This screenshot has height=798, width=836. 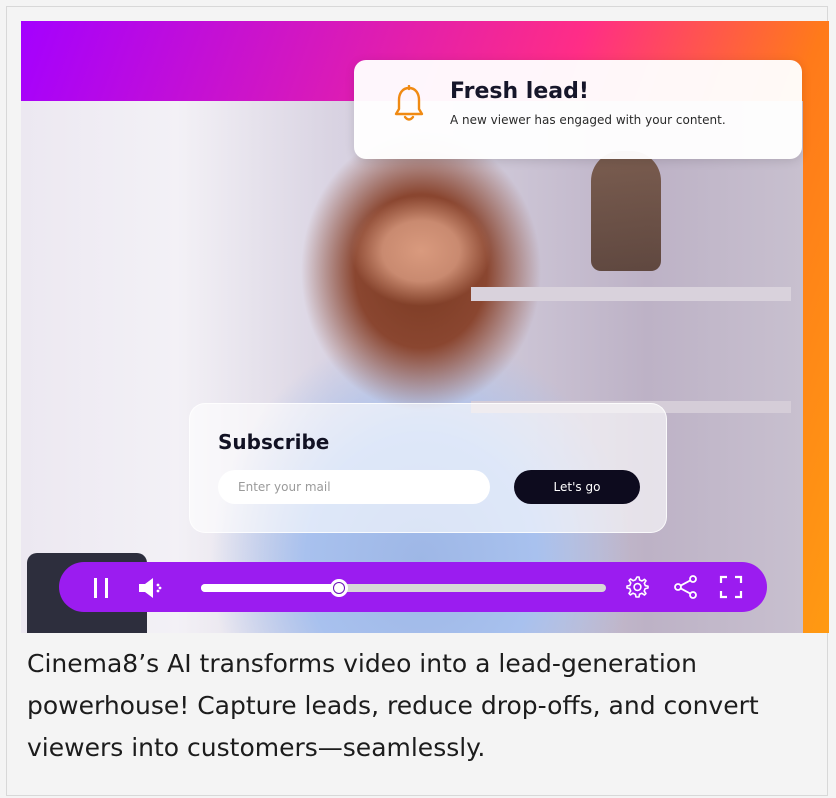 What do you see at coordinates (409, 103) in the screenshot?
I see `bell-icon` at bounding box center [409, 103].